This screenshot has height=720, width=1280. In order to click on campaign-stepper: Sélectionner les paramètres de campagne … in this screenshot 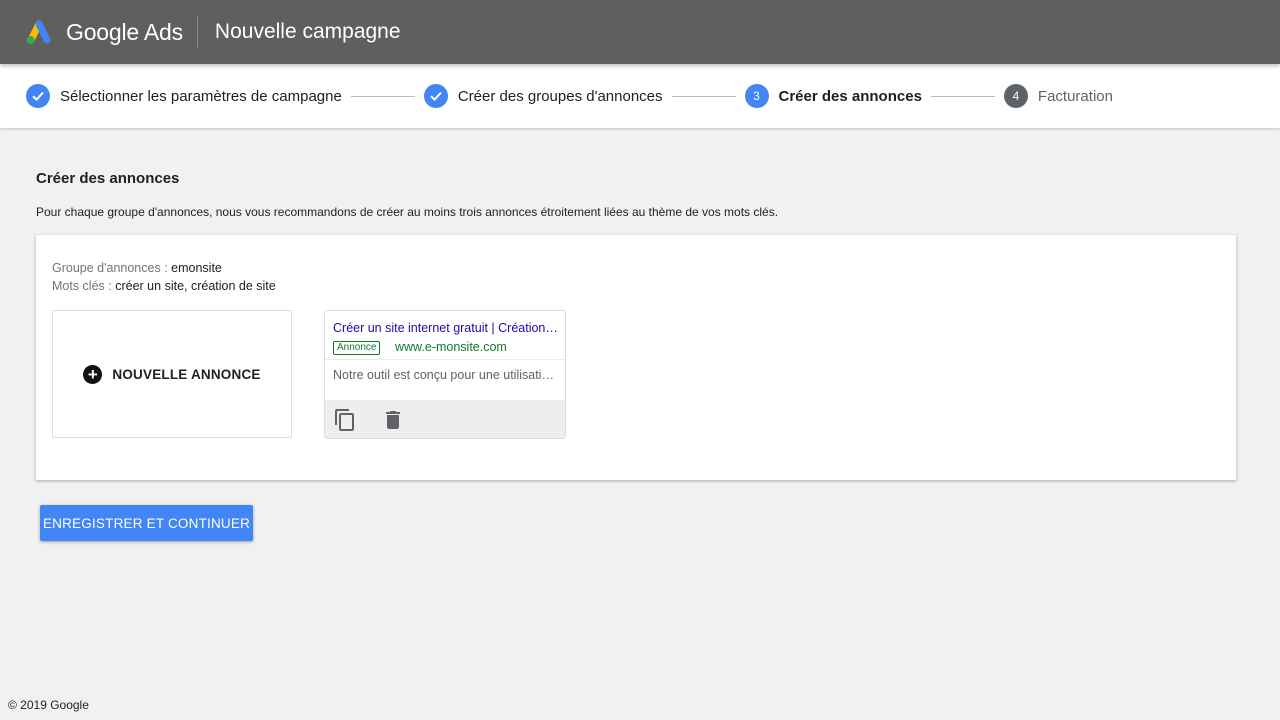, I will do `click(640, 96)`.